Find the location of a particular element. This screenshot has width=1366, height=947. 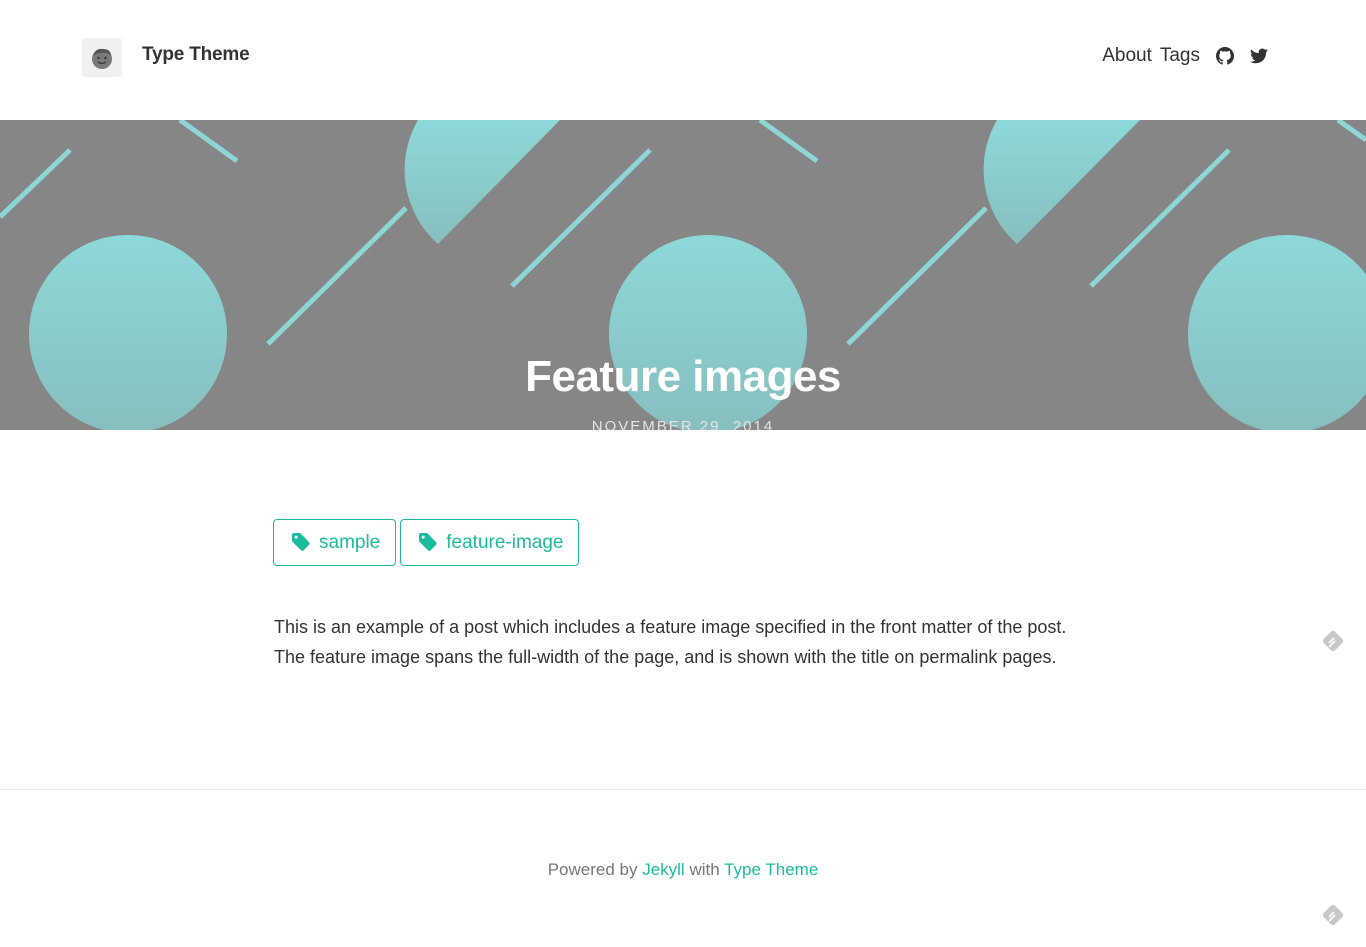

nav-tags: Tags is located at coordinates (1180, 56).